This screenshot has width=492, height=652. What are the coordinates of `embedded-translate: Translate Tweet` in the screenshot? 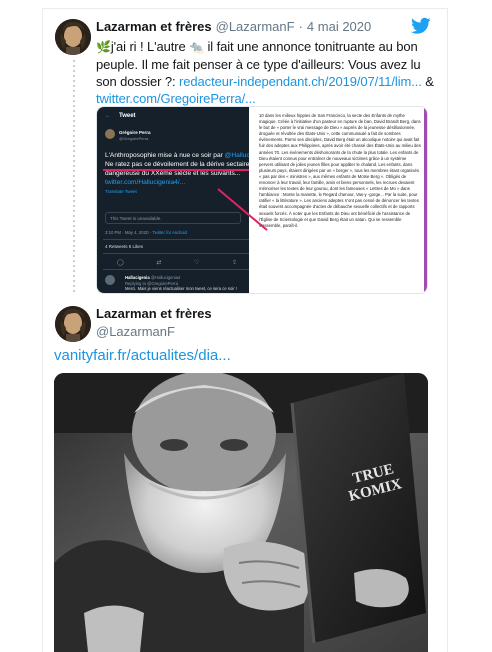 It's located at (121, 191).